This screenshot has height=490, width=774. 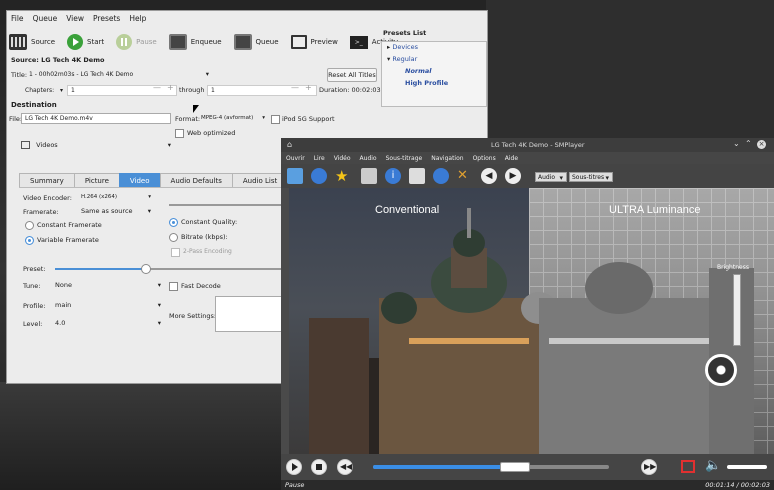 What do you see at coordinates (234, 118) in the screenshot?
I see `format-select: MPEG-4 (avformat)` at bounding box center [234, 118].